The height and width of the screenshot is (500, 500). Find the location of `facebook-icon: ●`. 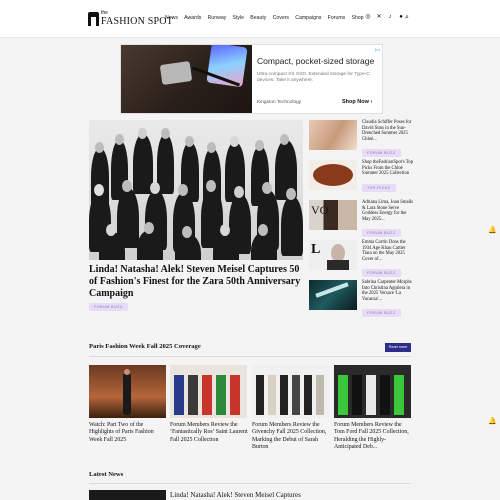

facebook-icon: ● is located at coordinates (401, 17).